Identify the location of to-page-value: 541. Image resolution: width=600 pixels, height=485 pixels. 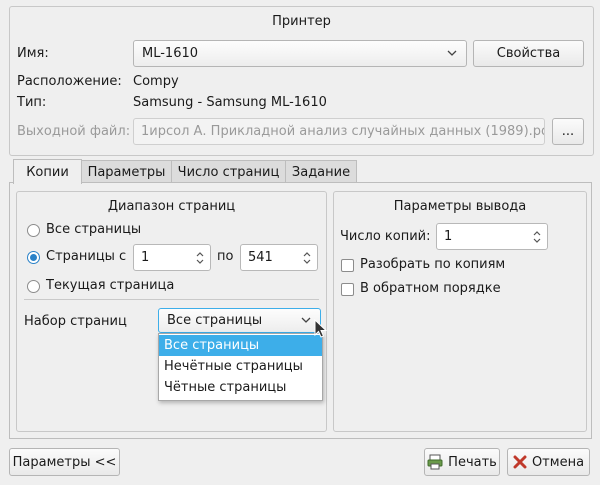
(260, 257).